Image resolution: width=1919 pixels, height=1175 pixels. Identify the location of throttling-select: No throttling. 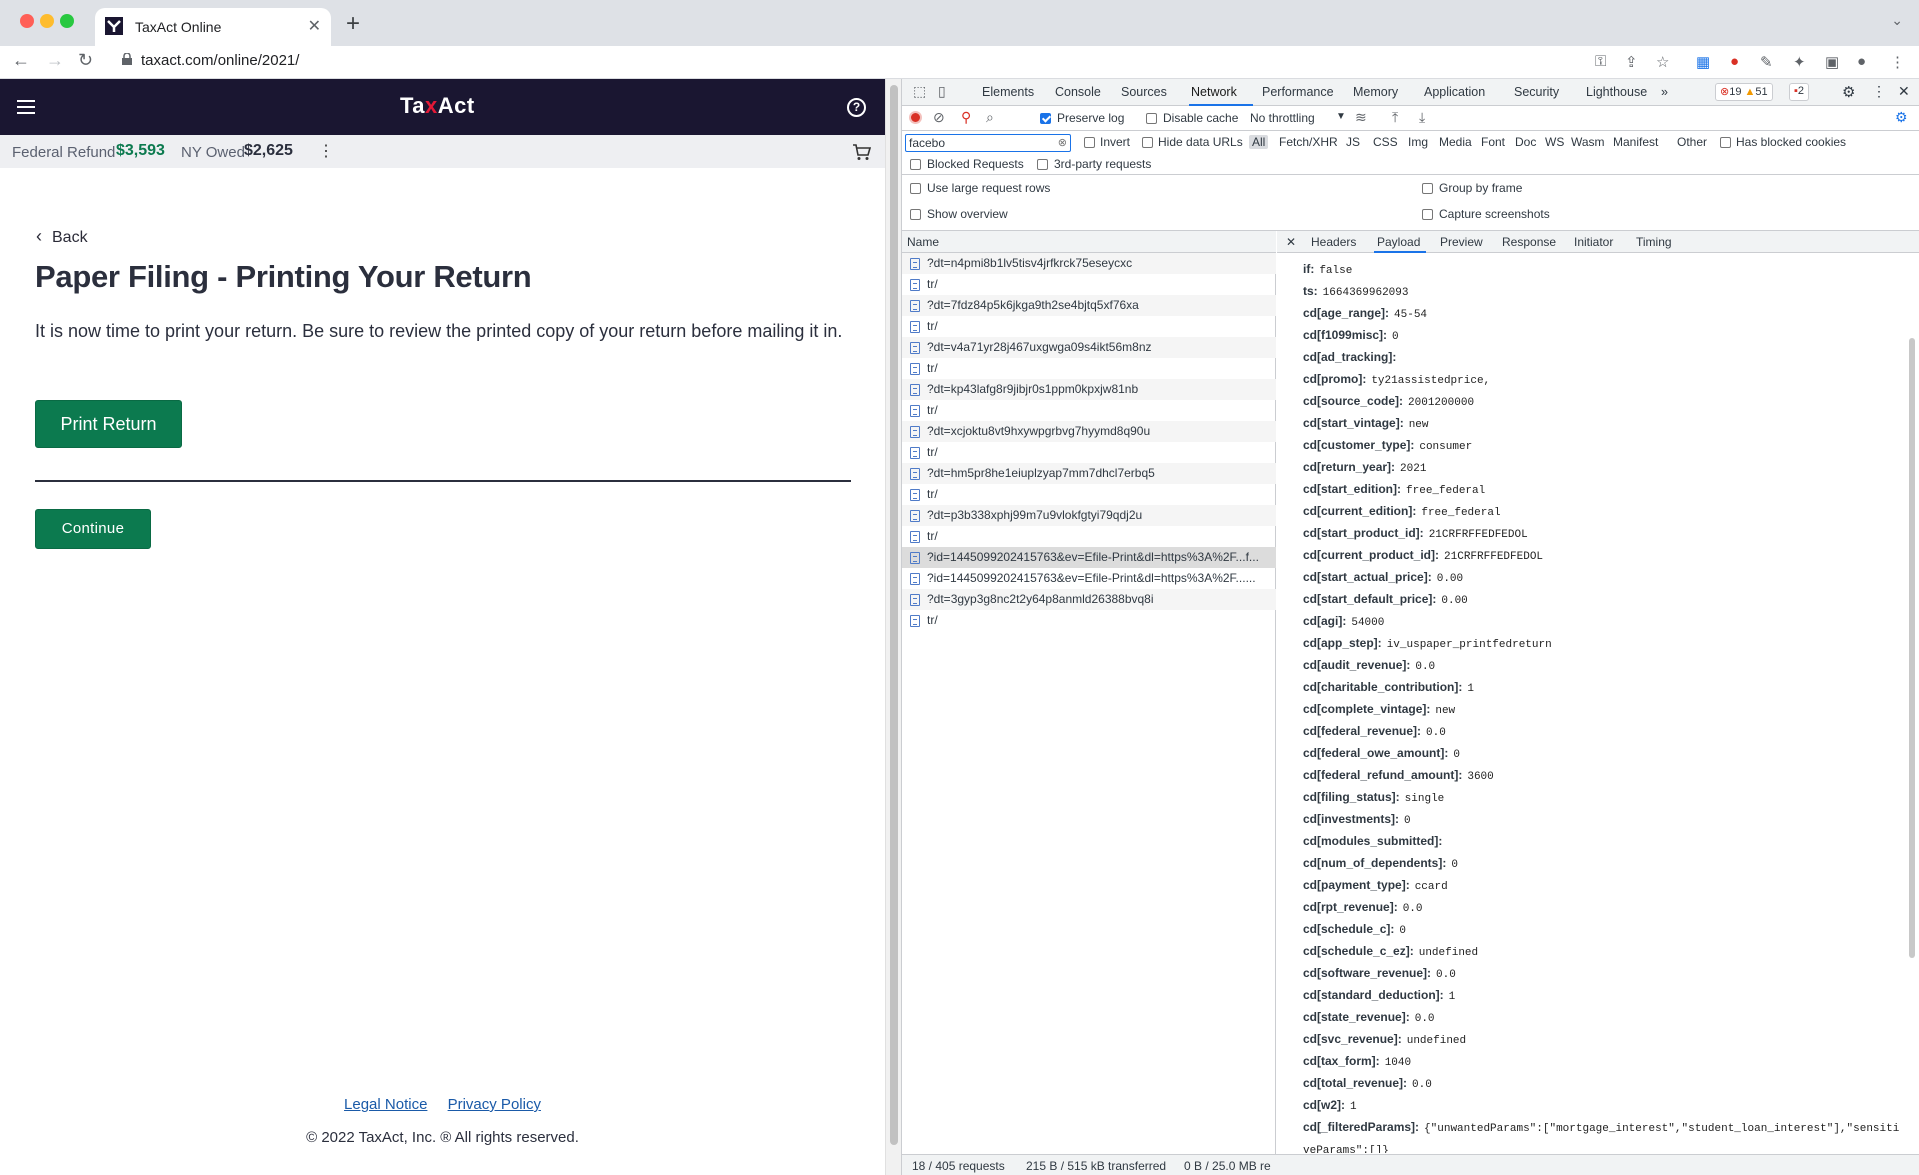
(1282, 118).